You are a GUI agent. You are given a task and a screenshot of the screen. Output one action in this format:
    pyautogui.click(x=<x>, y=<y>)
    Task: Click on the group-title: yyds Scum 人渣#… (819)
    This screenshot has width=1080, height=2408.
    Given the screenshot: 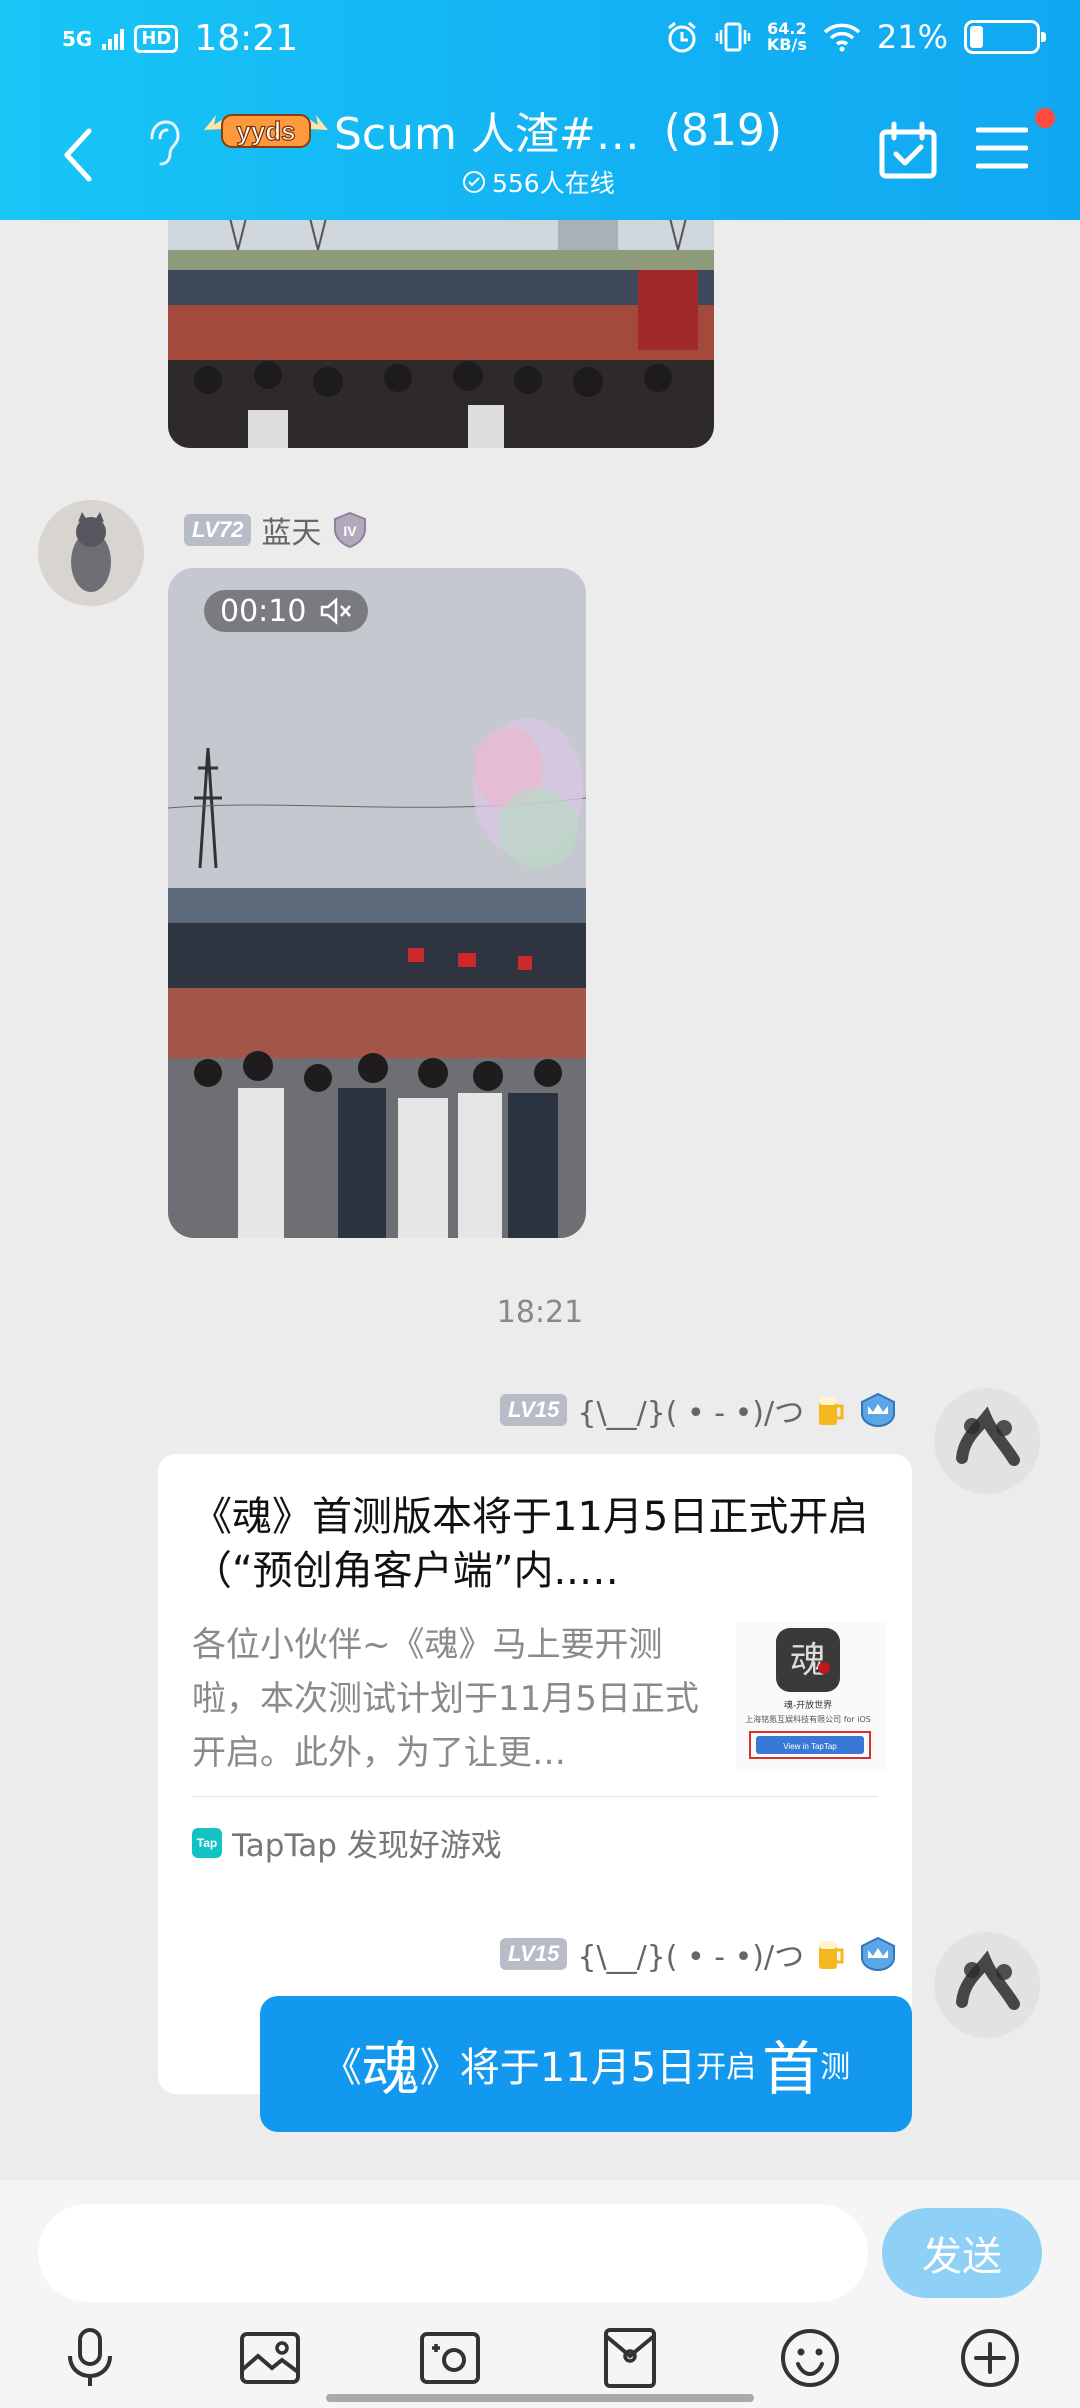 What is the action you would take?
    pyautogui.click(x=500, y=130)
    